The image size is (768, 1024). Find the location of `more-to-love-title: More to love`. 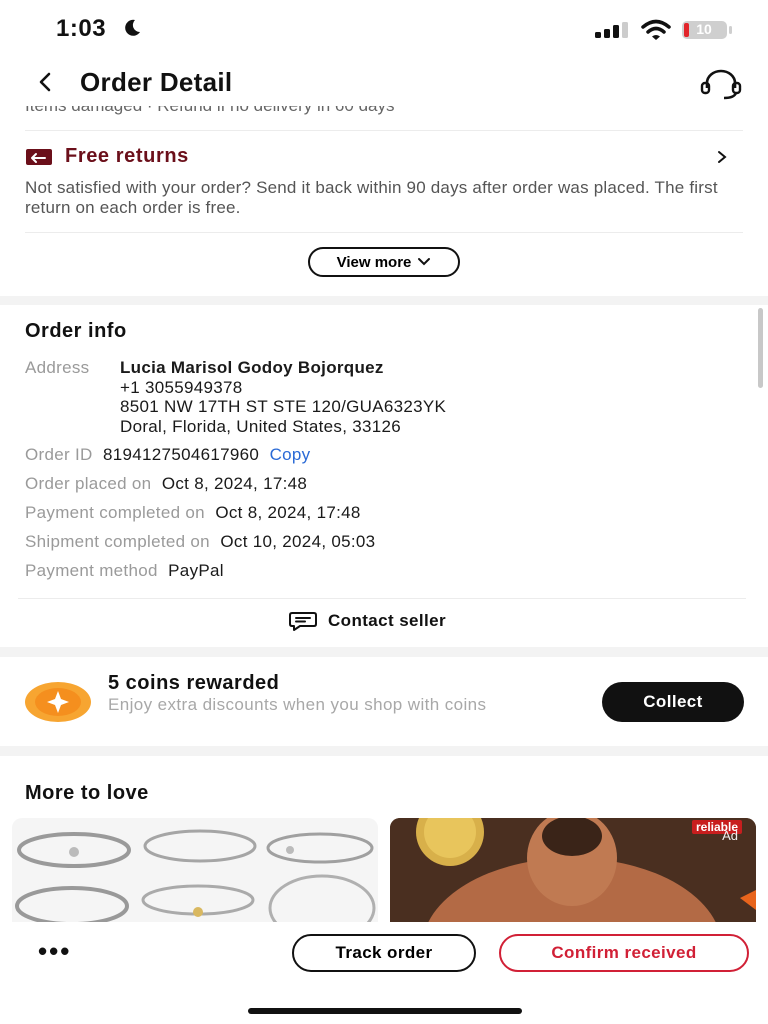

more-to-love-title: More to love is located at coordinates (87, 793).